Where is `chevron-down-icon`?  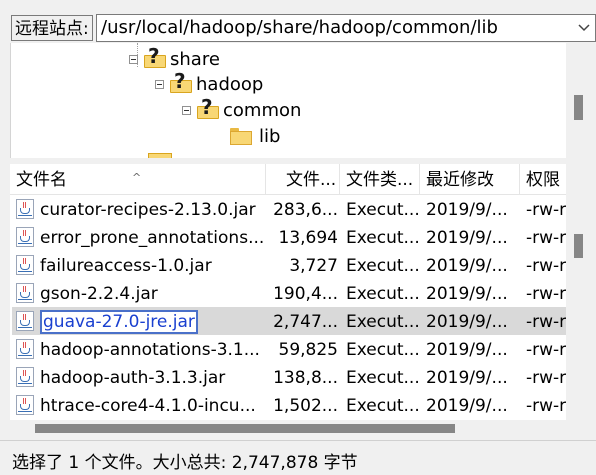 chevron-down-icon is located at coordinates (584, 28).